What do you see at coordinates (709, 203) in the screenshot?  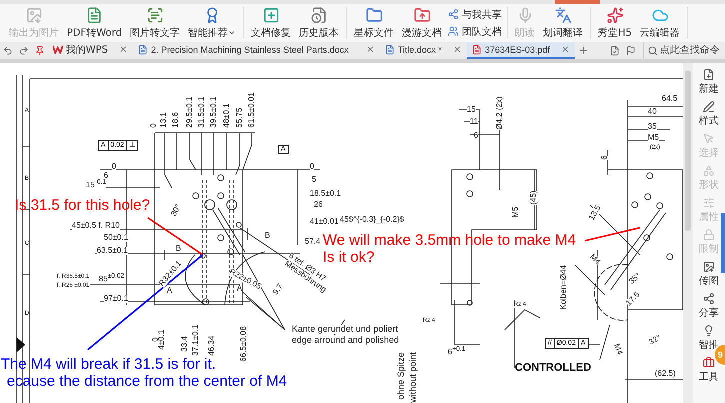 I see `sliders-icon` at bounding box center [709, 203].